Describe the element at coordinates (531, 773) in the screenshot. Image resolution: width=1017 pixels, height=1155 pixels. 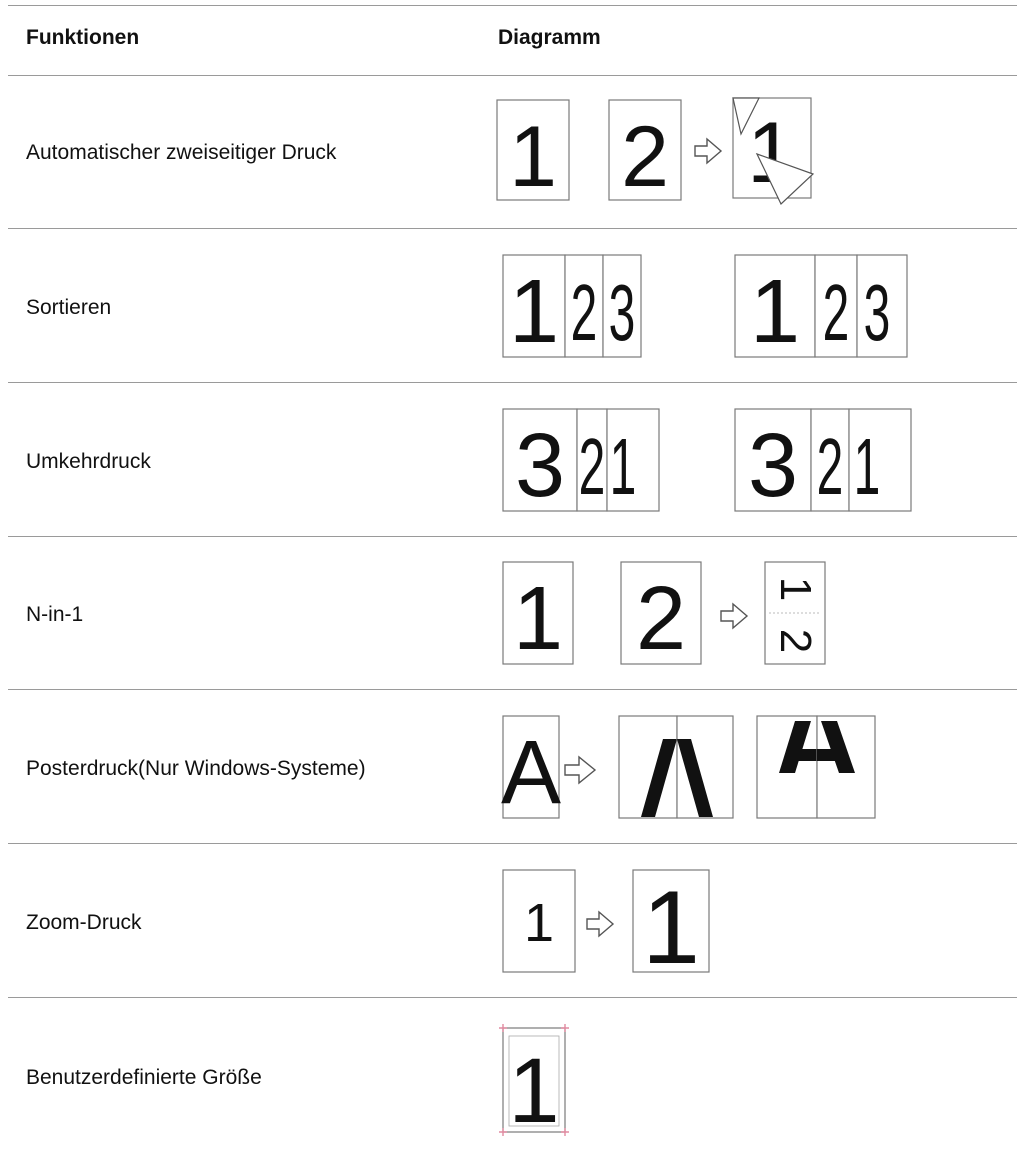
I see `page-letter: A` at that location.